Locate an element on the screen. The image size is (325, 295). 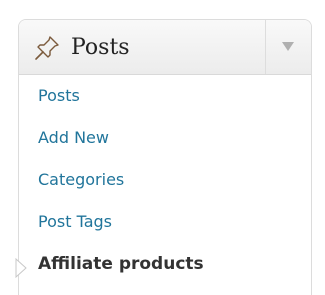
chevron-down-icon is located at coordinates (288, 46).